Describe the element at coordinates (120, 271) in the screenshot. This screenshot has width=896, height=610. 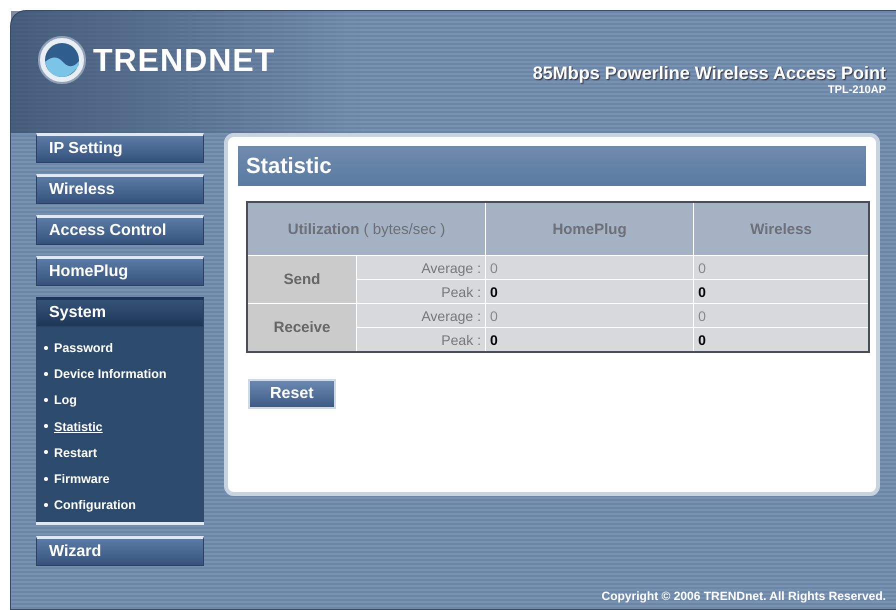
I see `menu-button: HomePlug` at that location.